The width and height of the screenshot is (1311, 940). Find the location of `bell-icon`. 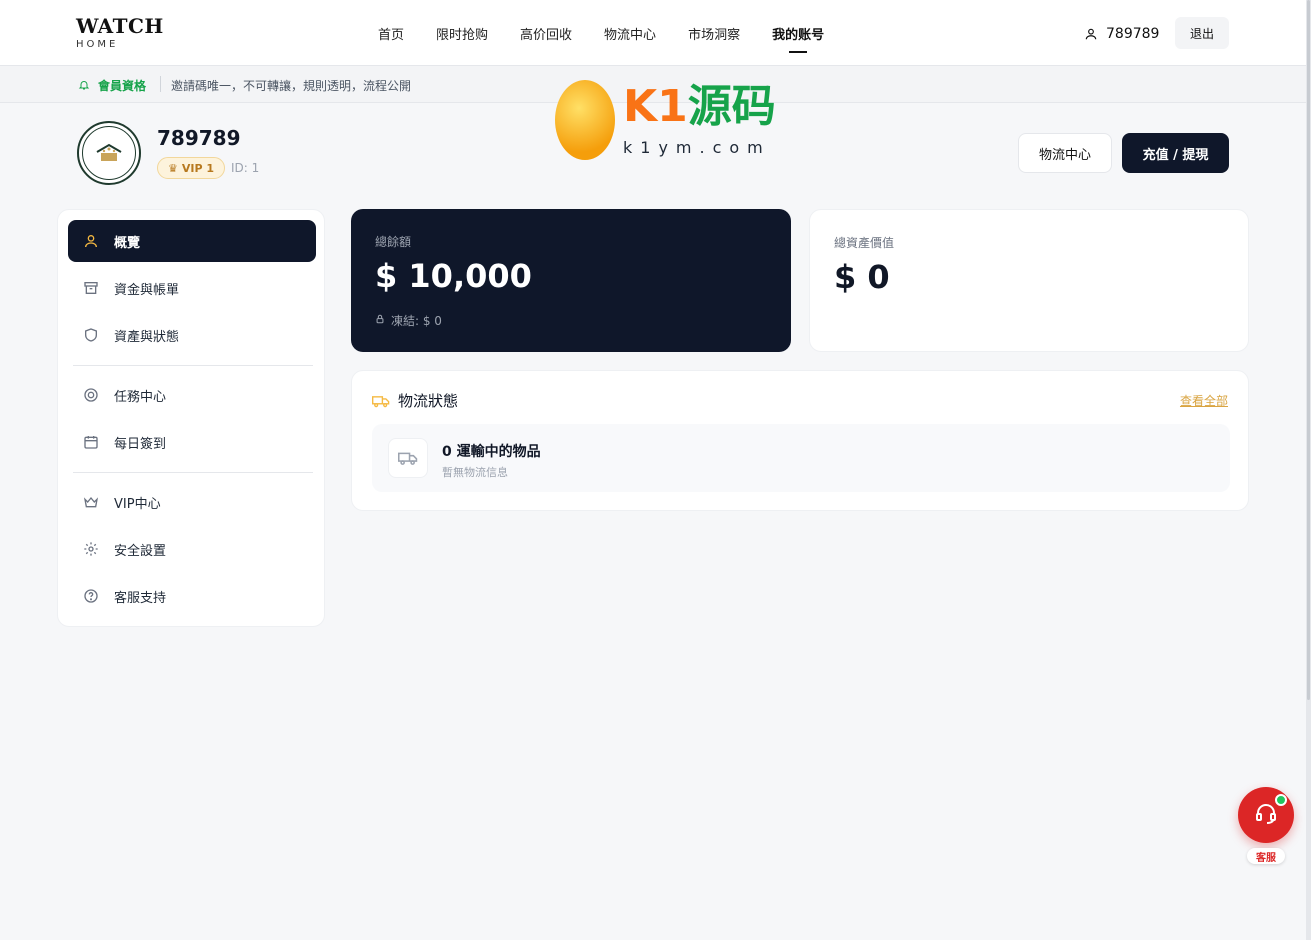

bell-icon is located at coordinates (84, 86).